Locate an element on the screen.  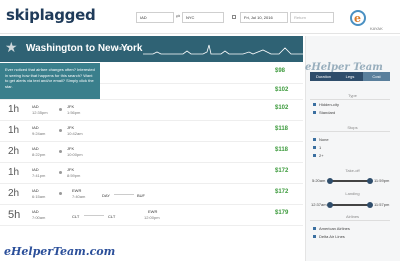
standard-label: Standard is located at coordinates (327, 112).